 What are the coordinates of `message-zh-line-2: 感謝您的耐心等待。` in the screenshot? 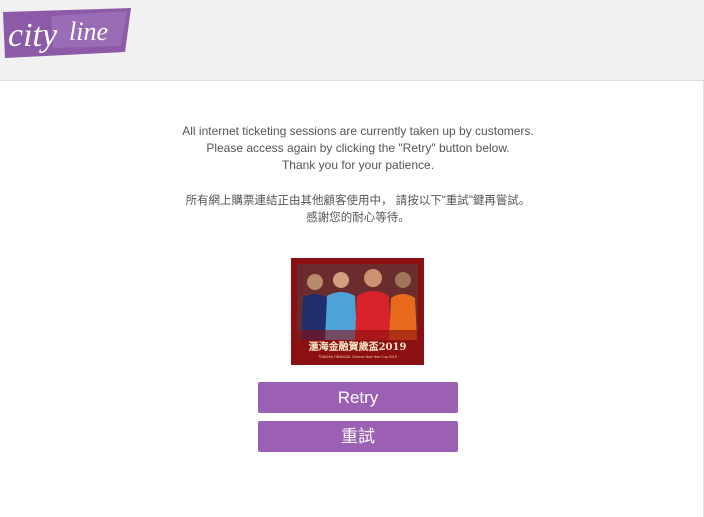 It's located at (358, 218).